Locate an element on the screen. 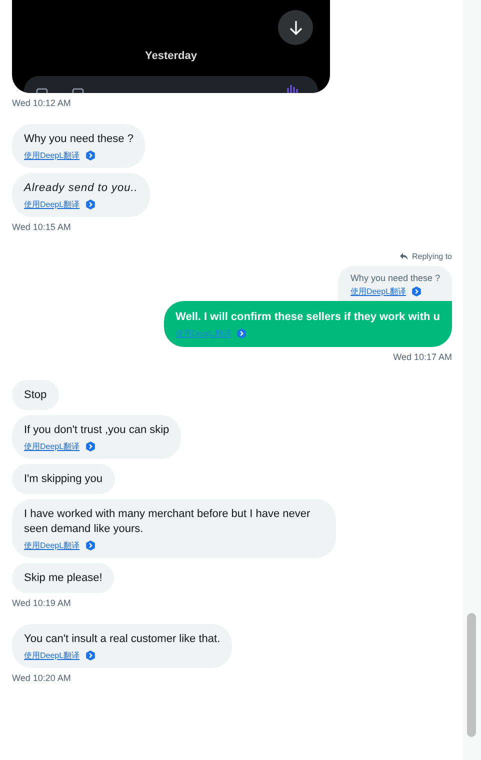  message-timestamp: Wed 10:17 AM is located at coordinates (422, 357).